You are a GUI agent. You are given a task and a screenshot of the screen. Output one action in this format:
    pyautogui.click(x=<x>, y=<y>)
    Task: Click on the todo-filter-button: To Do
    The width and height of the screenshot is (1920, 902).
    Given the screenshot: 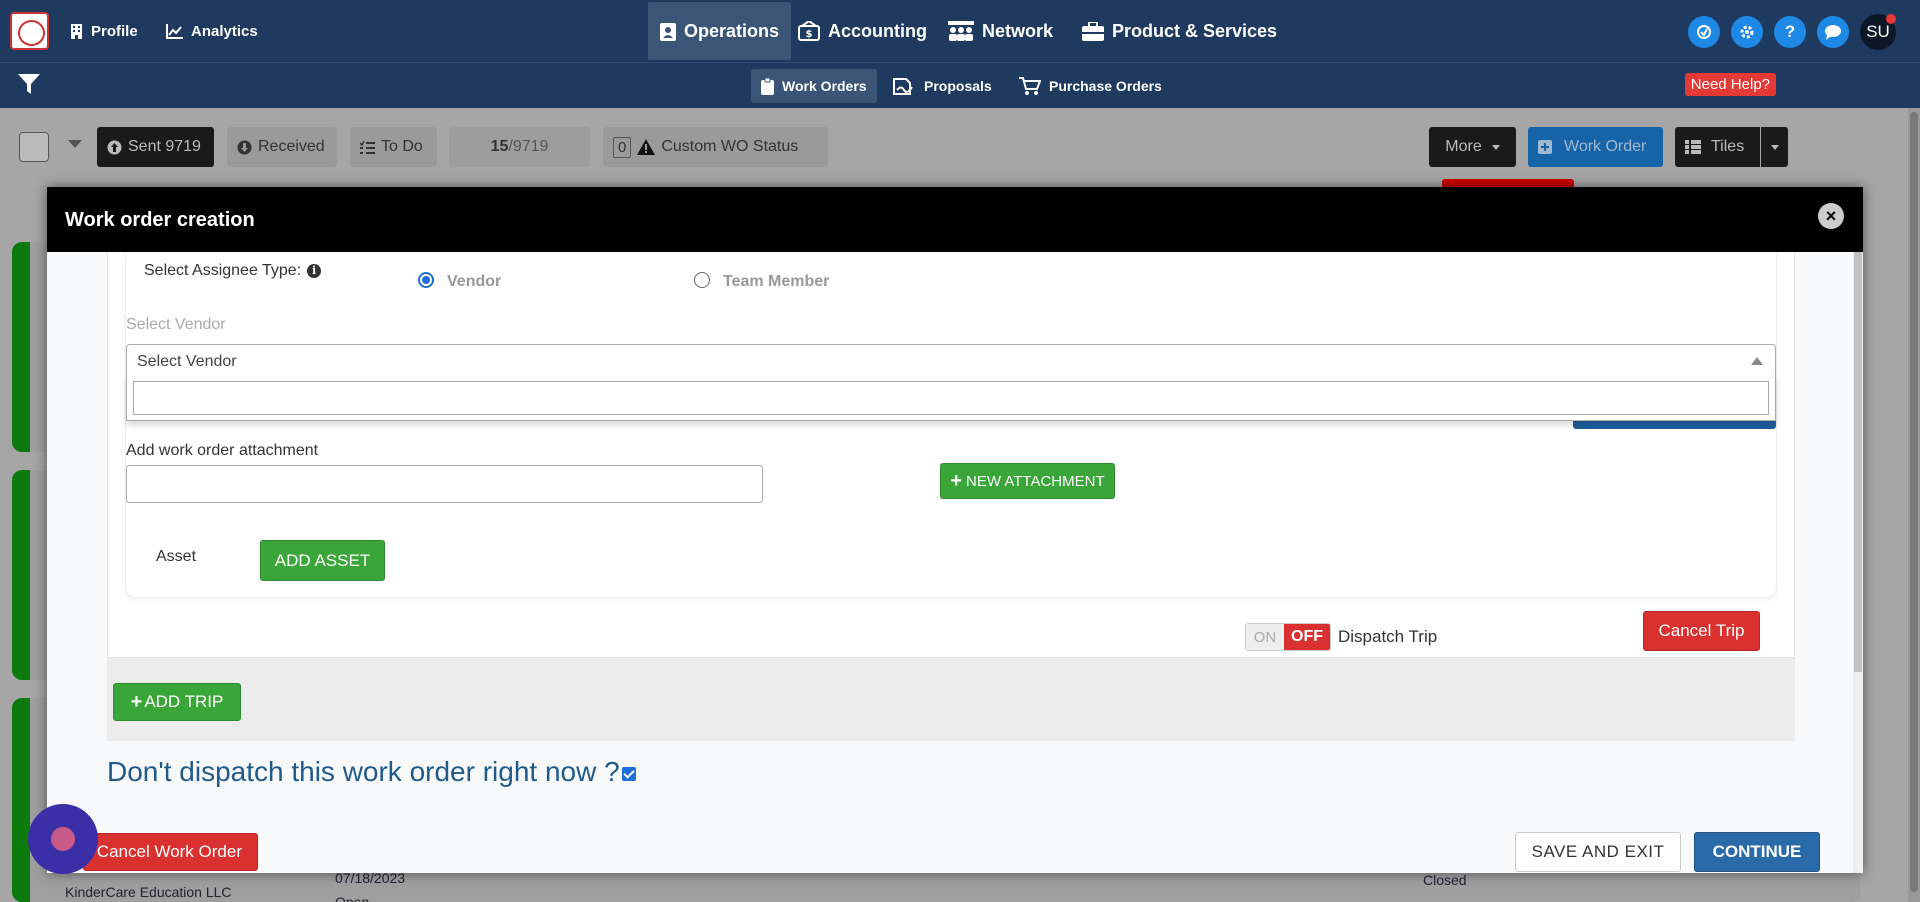 What is the action you would take?
    pyautogui.click(x=393, y=147)
    